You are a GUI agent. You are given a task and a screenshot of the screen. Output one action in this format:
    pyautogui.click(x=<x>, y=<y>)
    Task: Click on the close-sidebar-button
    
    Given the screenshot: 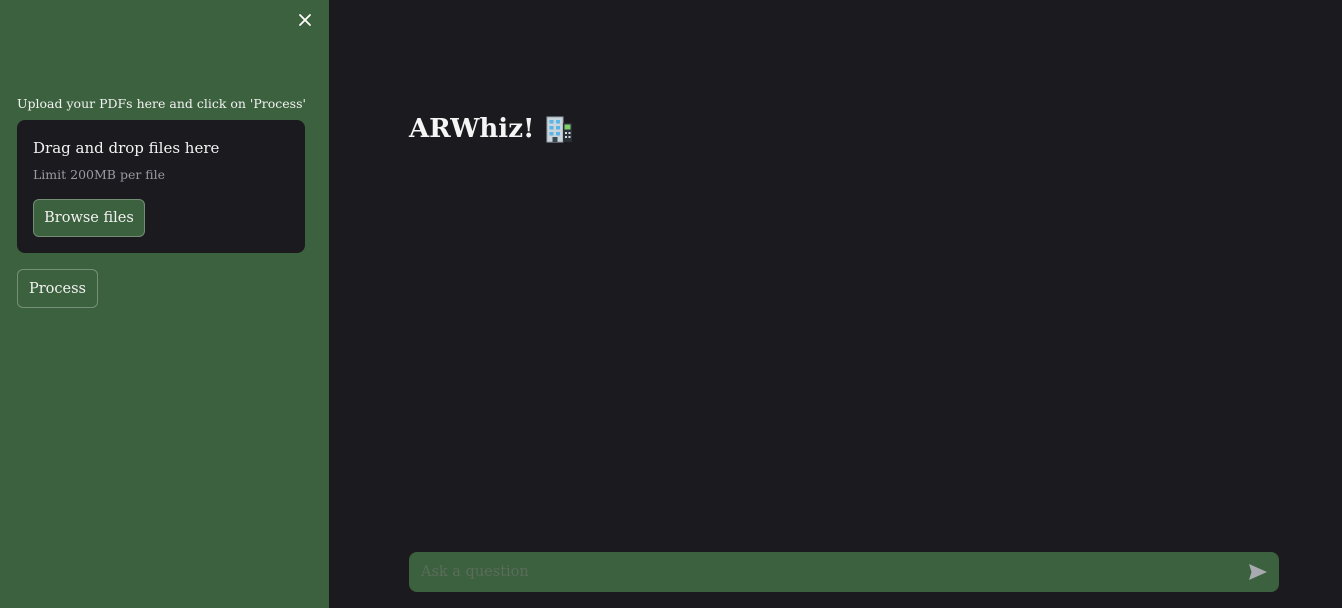 What is the action you would take?
    pyautogui.click(x=305, y=20)
    